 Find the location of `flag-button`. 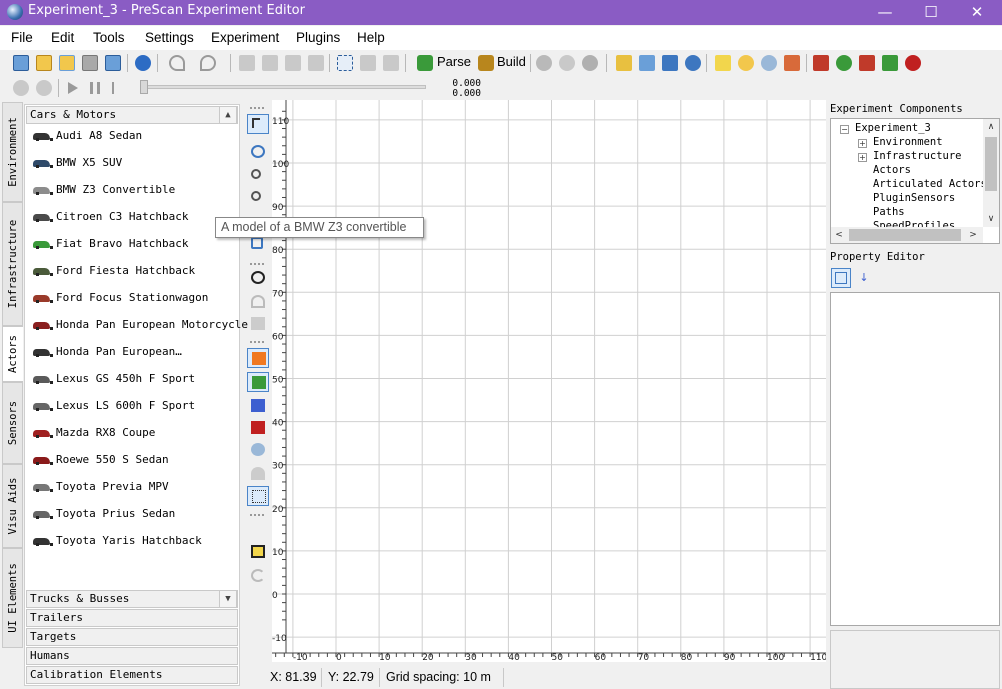

flag-button is located at coordinates (821, 63).